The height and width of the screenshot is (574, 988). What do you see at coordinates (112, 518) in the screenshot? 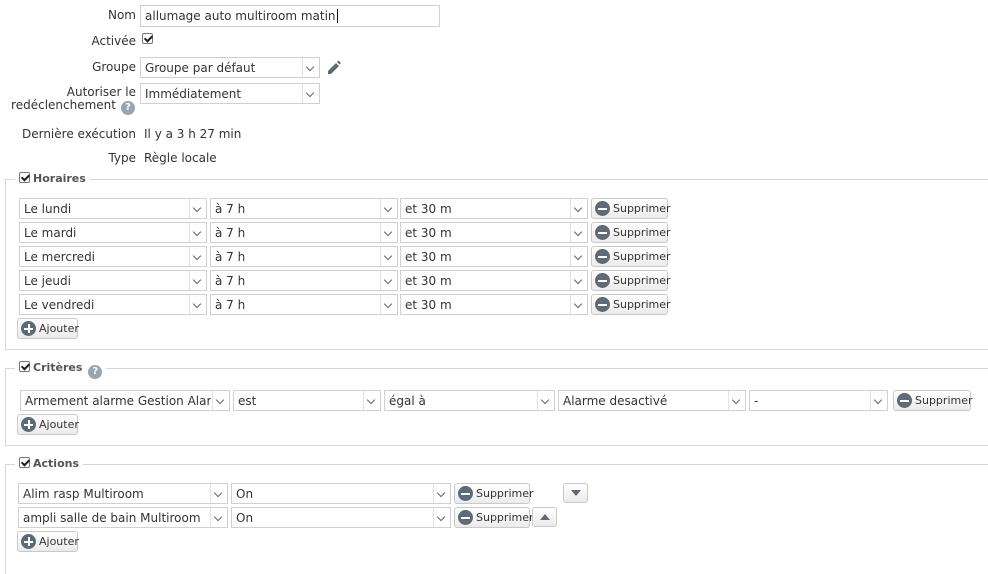
I see `action-device-value: ampli salle de bain Multiroom` at bounding box center [112, 518].